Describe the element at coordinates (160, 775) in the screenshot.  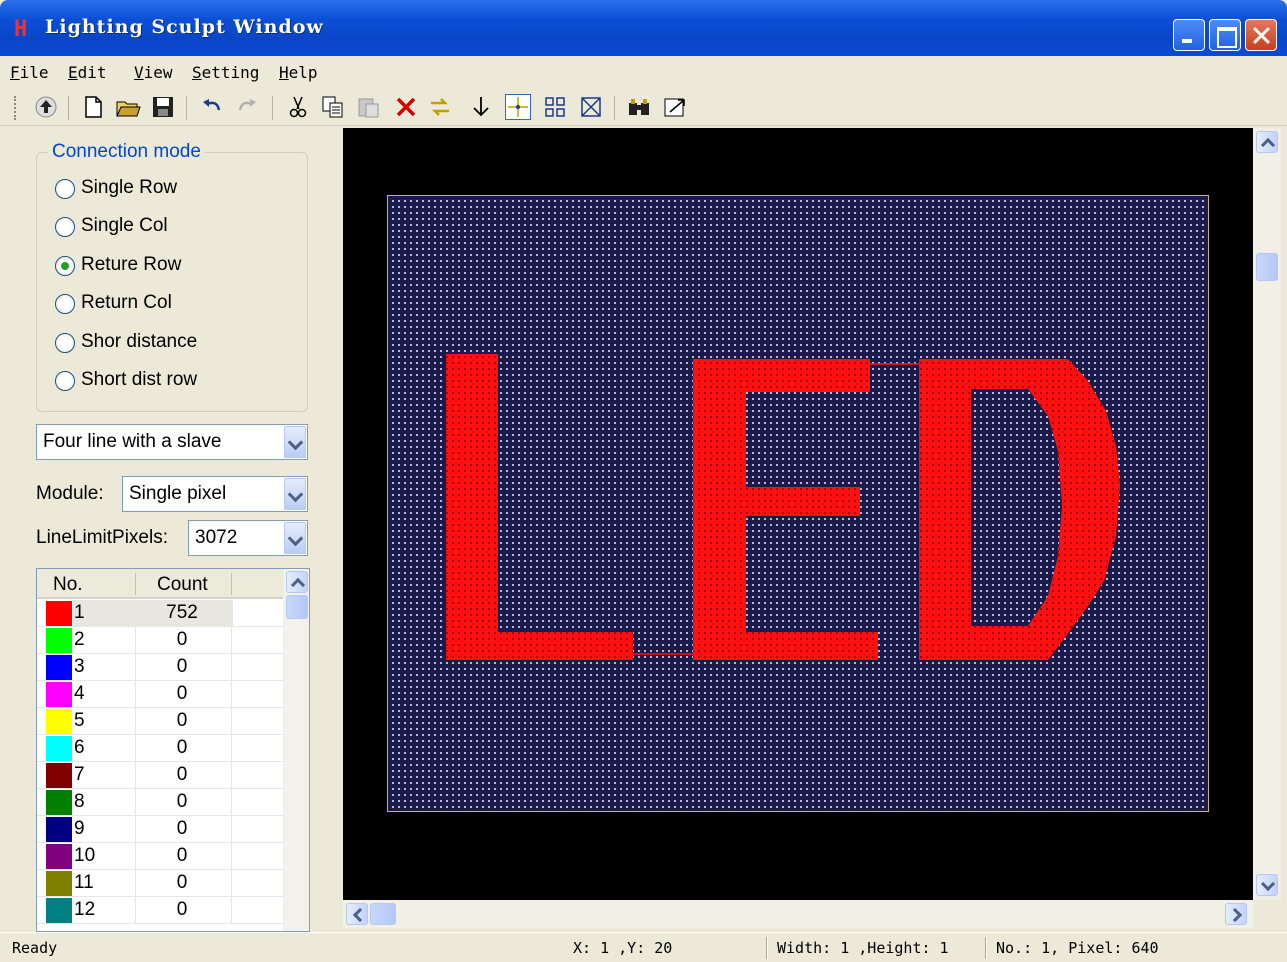
I see `table-row: 70` at that location.